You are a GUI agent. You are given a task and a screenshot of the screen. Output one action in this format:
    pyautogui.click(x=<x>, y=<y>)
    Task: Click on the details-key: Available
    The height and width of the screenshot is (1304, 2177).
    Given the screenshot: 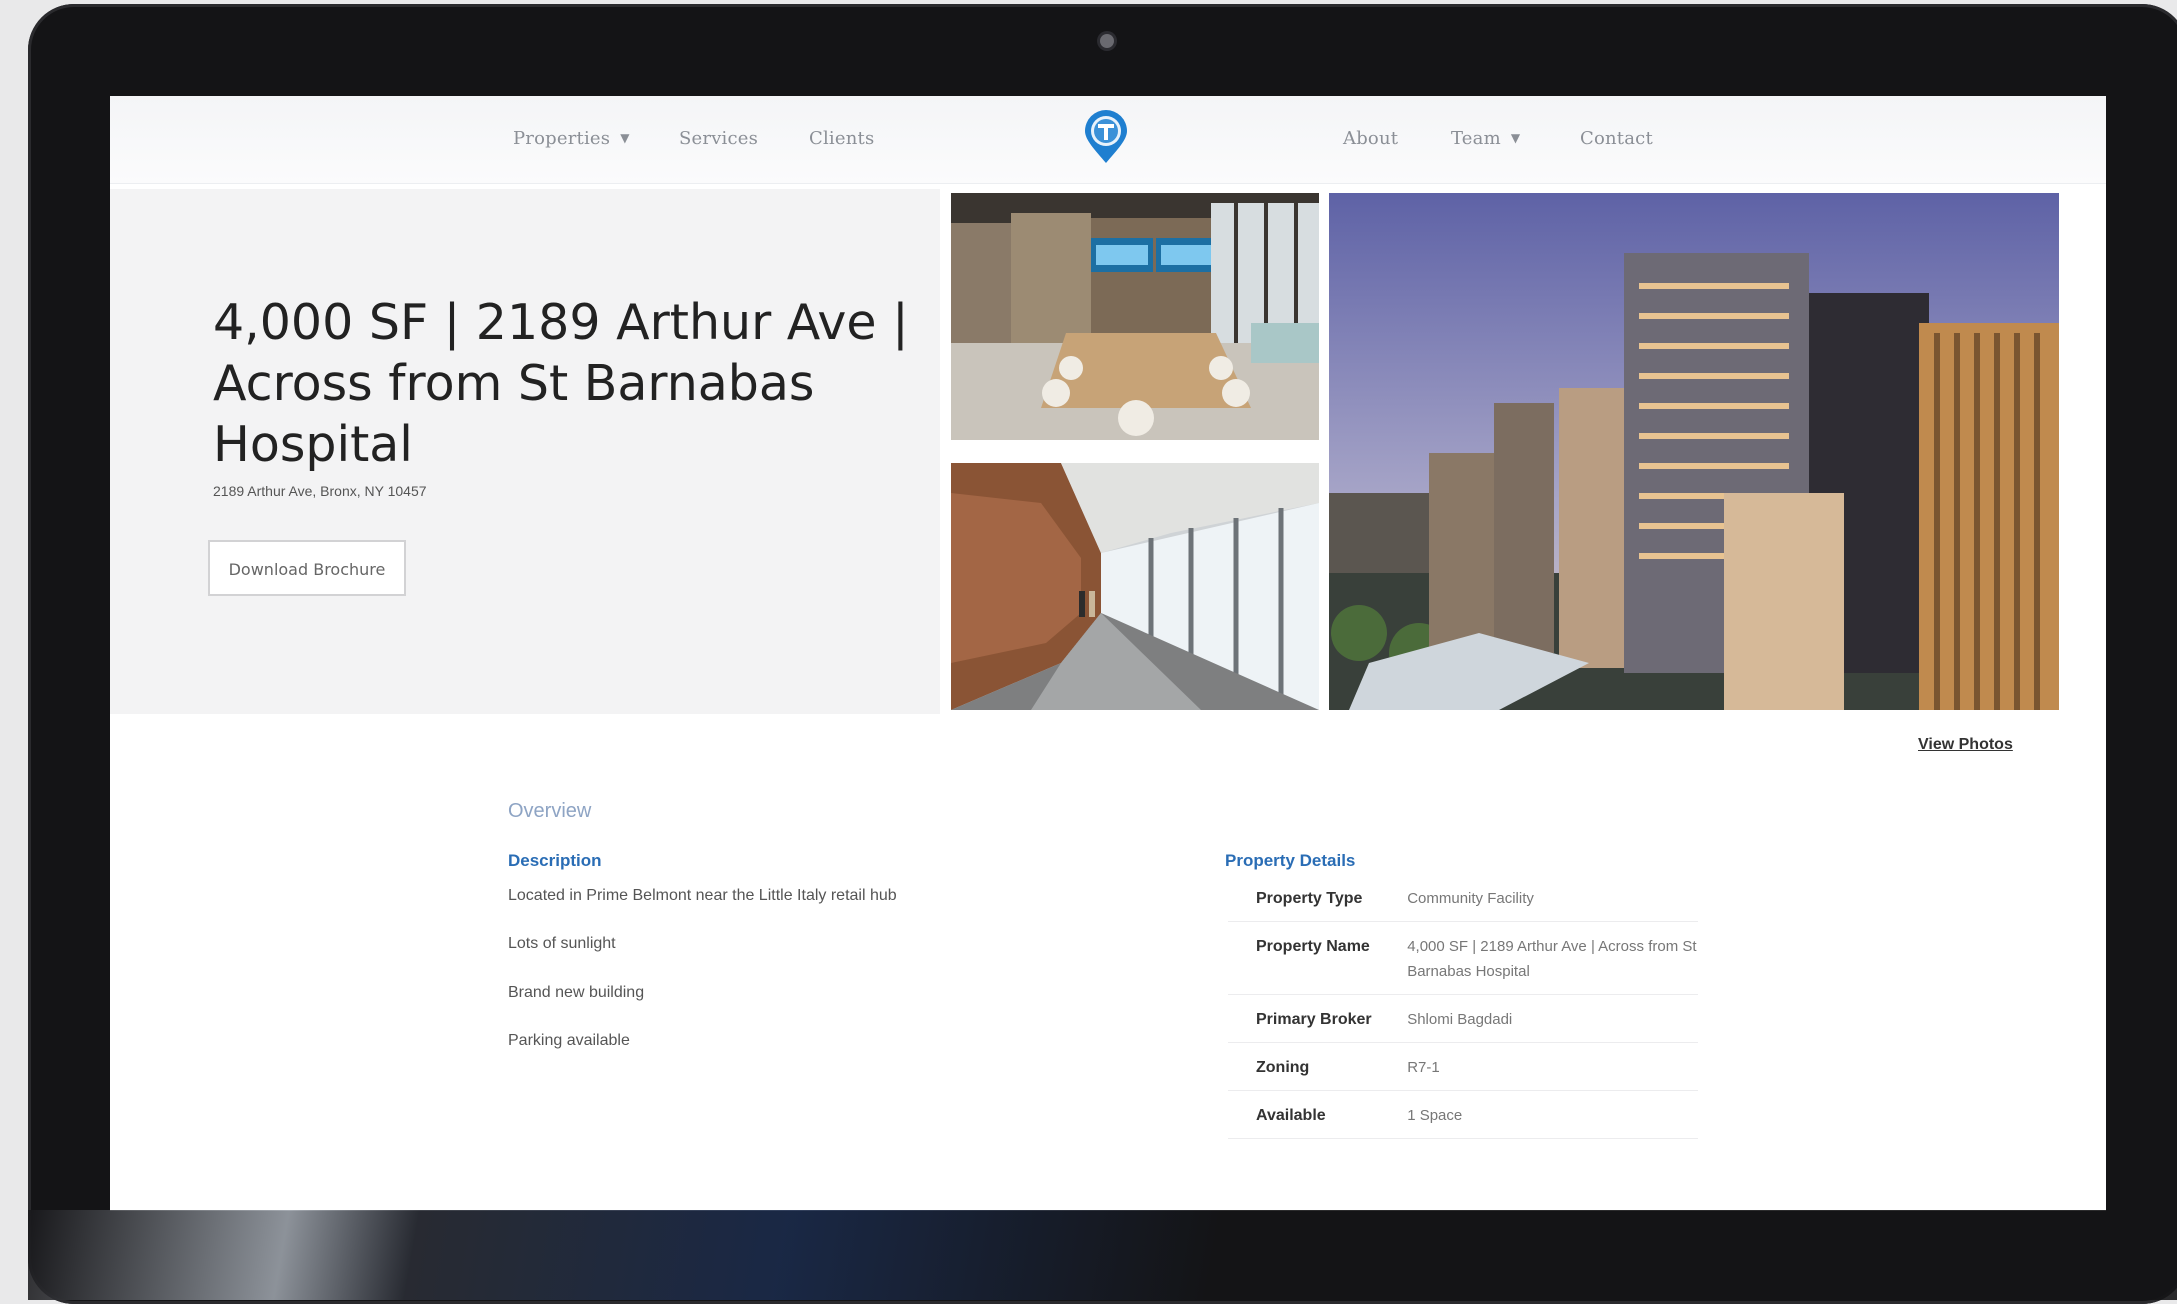 What is the action you would take?
    pyautogui.click(x=1291, y=1115)
    